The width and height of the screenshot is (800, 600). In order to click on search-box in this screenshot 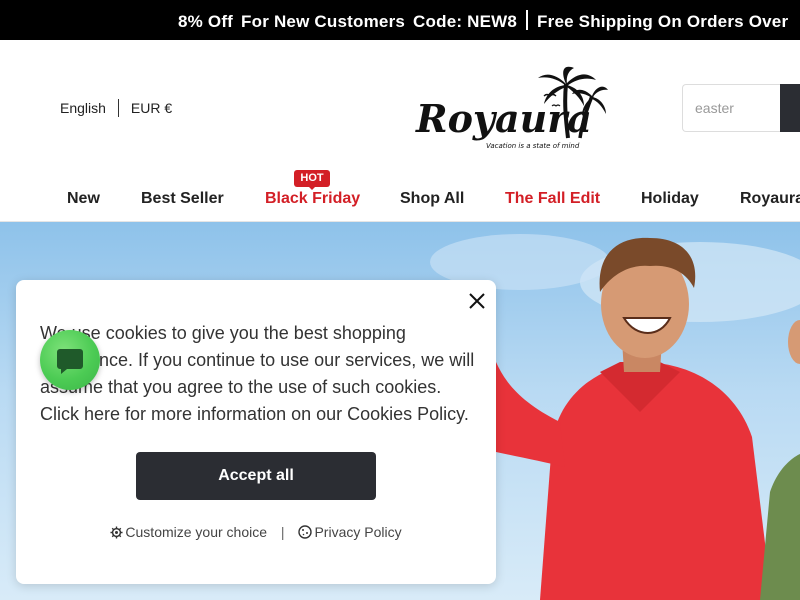, I will do `click(741, 108)`.